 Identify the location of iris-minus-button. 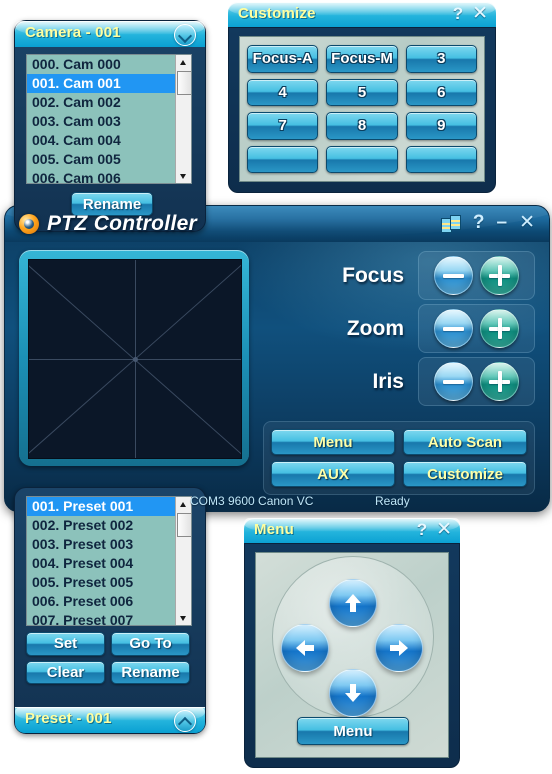
(453, 381).